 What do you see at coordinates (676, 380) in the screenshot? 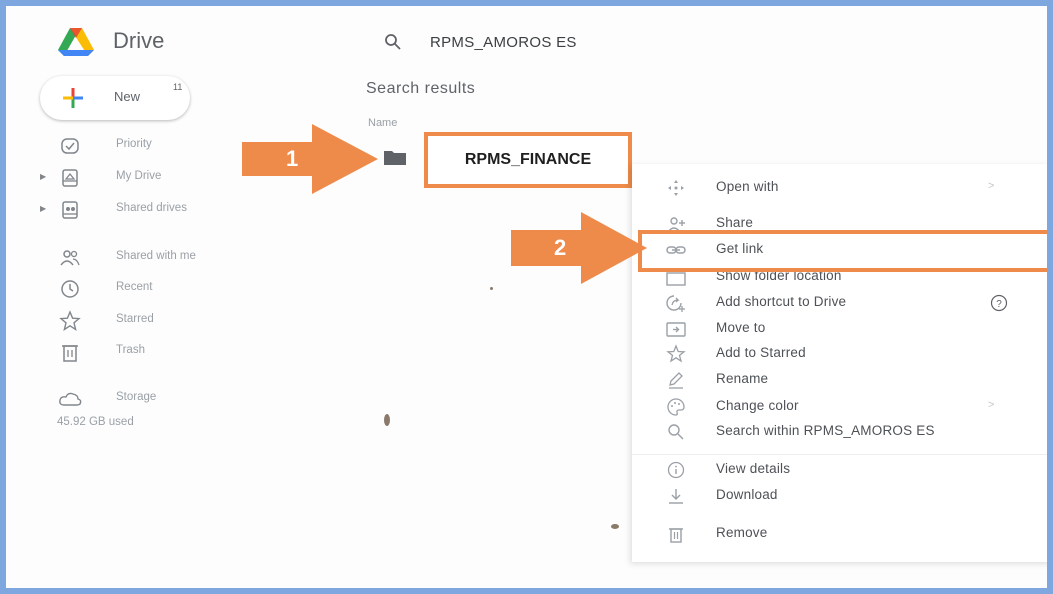
I see `rename-icon` at bounding box center [676, 380].